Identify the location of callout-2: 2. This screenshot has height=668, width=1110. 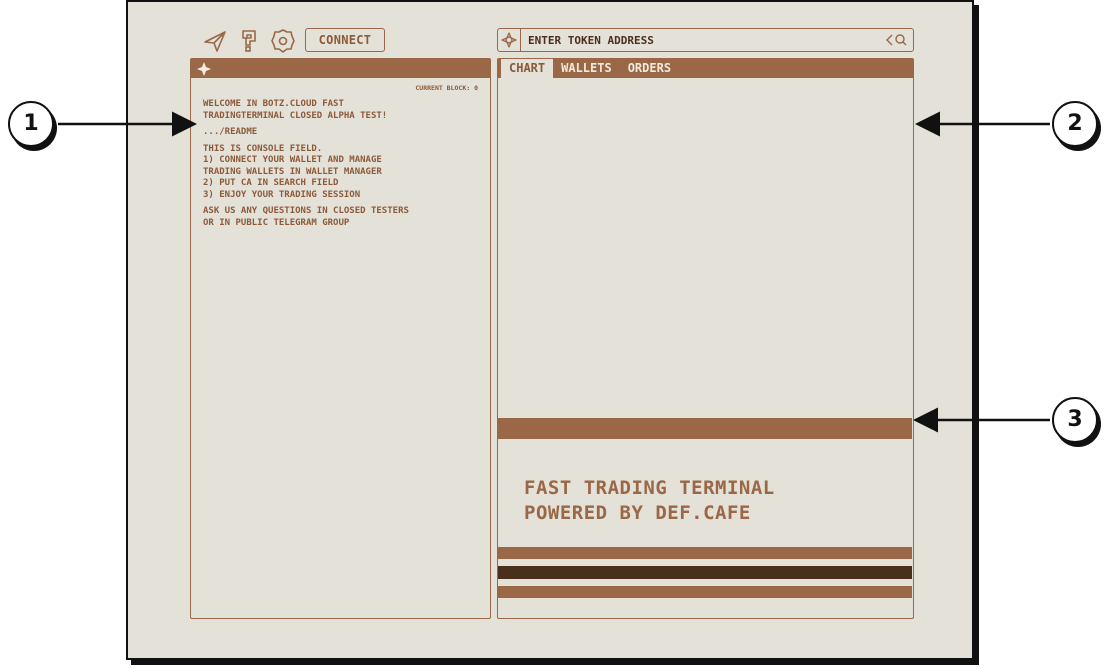
(1075, 124).